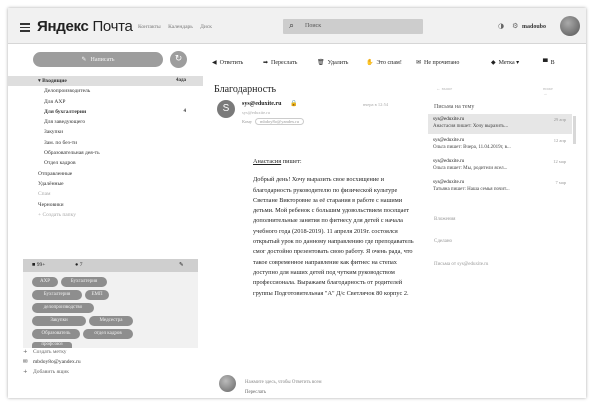  Describe the element at coordinates (570, 26) in the screenshot. I see `avatar` at that location.